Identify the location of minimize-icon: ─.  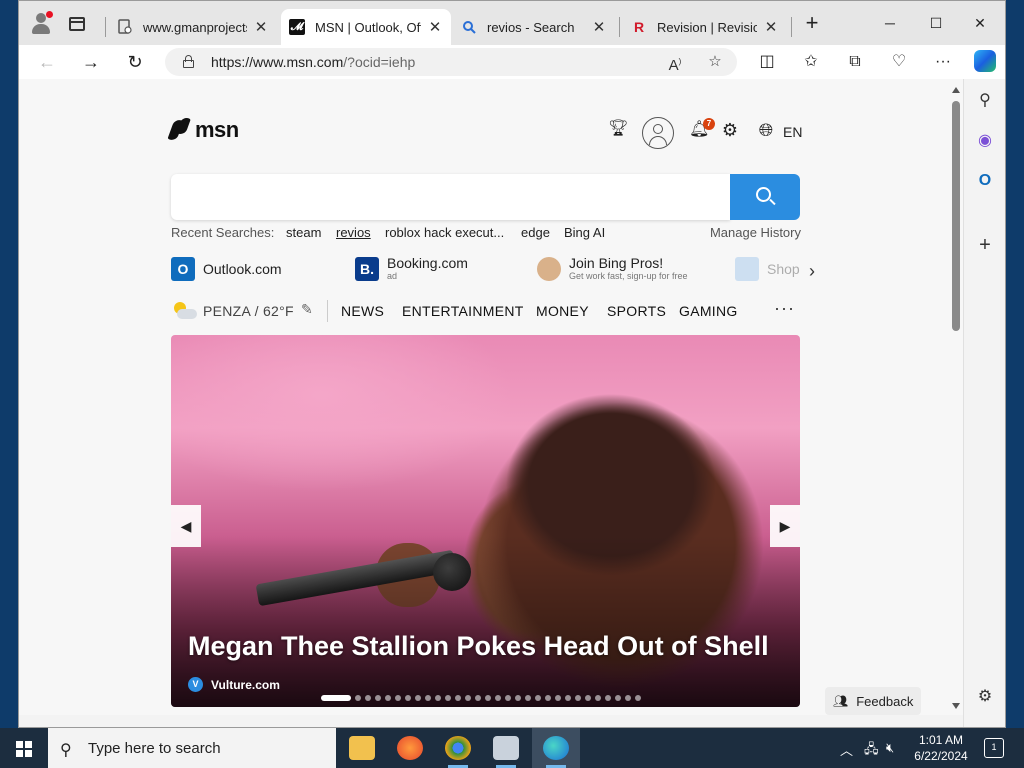
(890, 23).